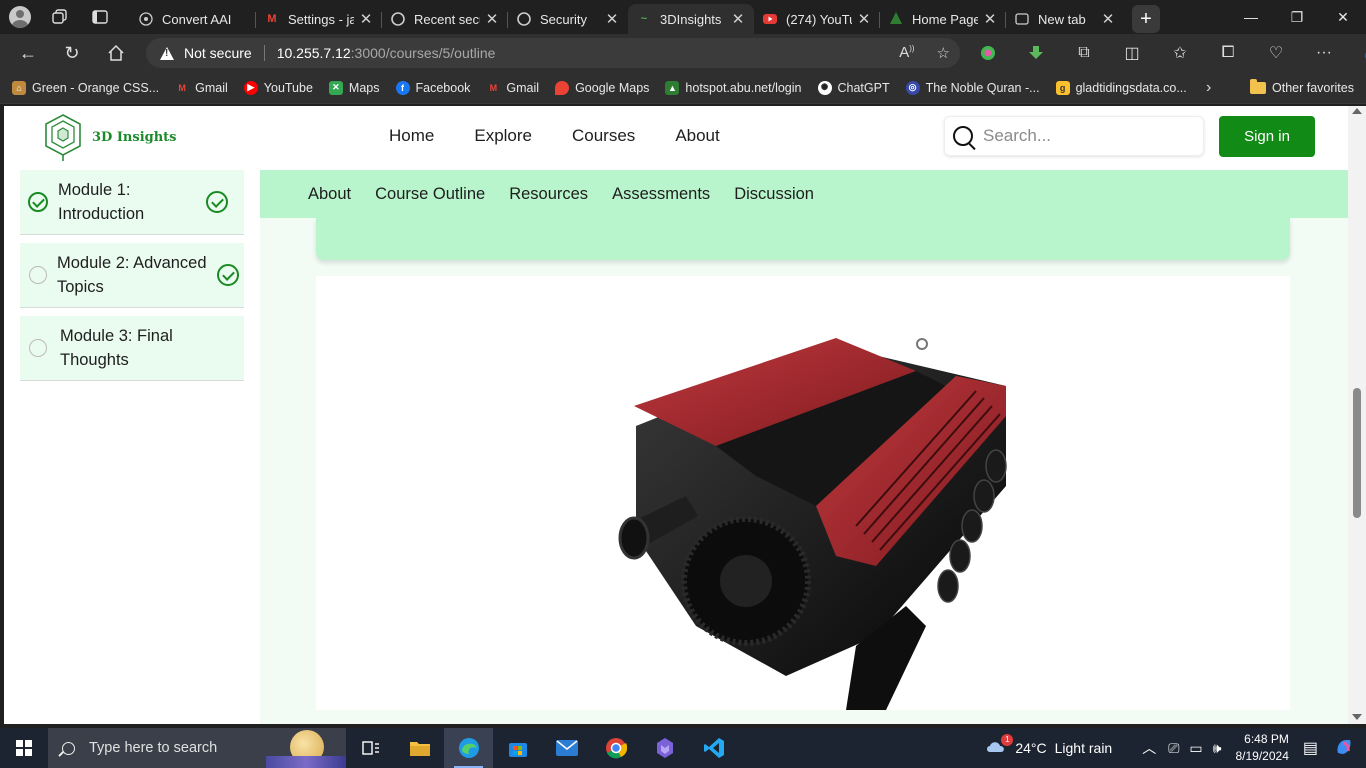  What do you see at coordinates (1065, 19) in the screenshot?
I see `browser-tab: New tab ✕` at bounding box center [1065, 19].